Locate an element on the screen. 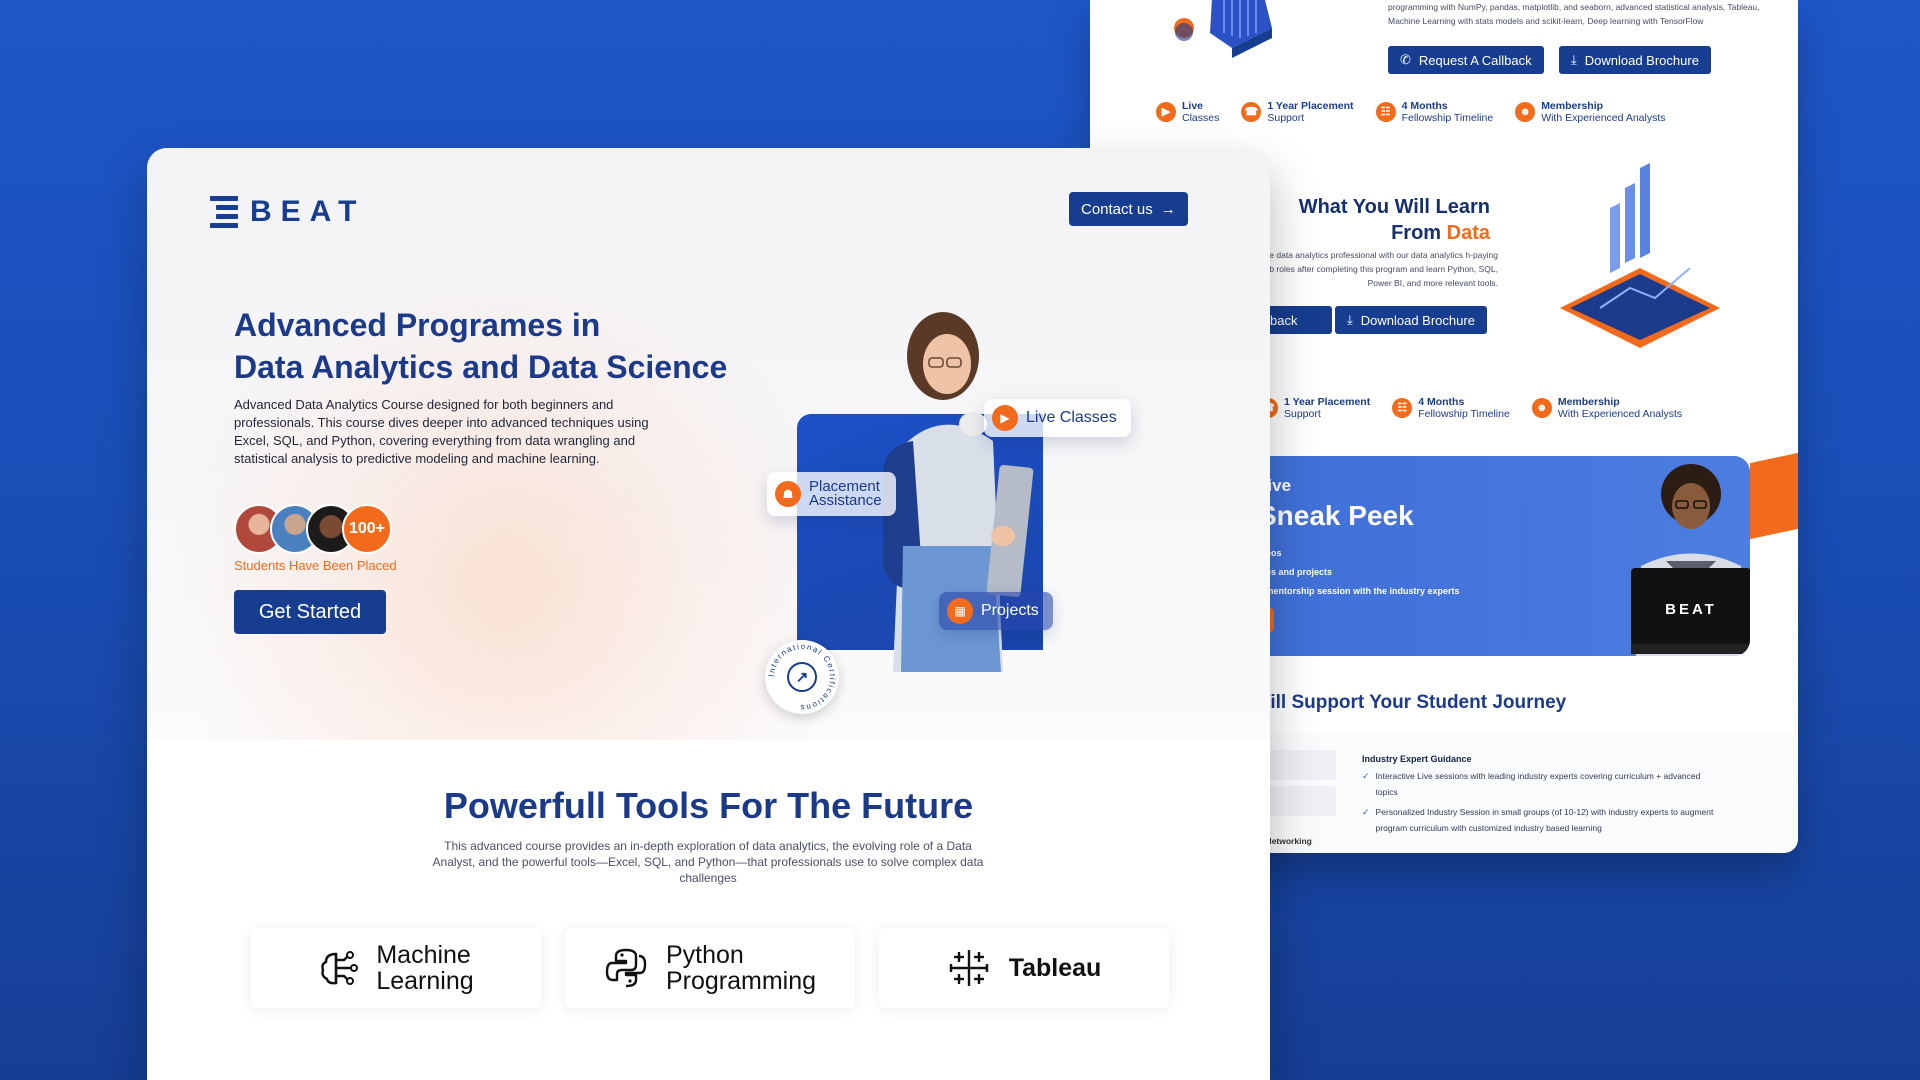 The width and height of the screenshot is (1920, 1080). projects-chip: ▦ Projects is located at coordinates (996, 611).